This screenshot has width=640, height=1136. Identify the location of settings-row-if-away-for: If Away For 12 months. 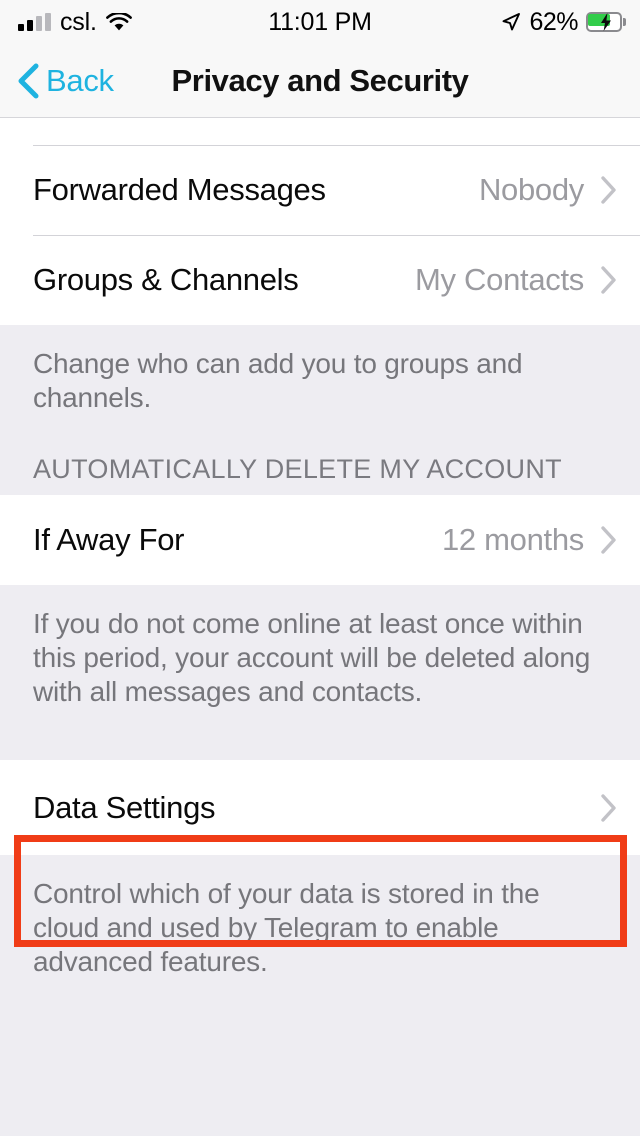
(320, 540).